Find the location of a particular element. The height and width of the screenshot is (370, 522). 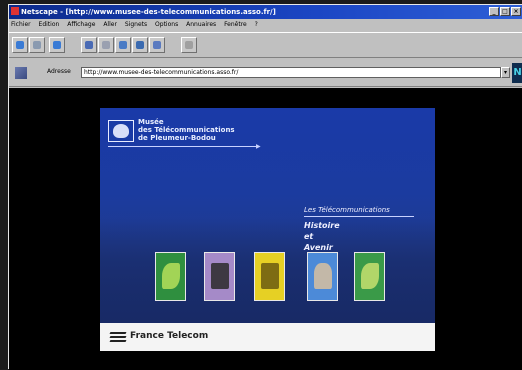

title-underline is located at coordinates (183, 146).